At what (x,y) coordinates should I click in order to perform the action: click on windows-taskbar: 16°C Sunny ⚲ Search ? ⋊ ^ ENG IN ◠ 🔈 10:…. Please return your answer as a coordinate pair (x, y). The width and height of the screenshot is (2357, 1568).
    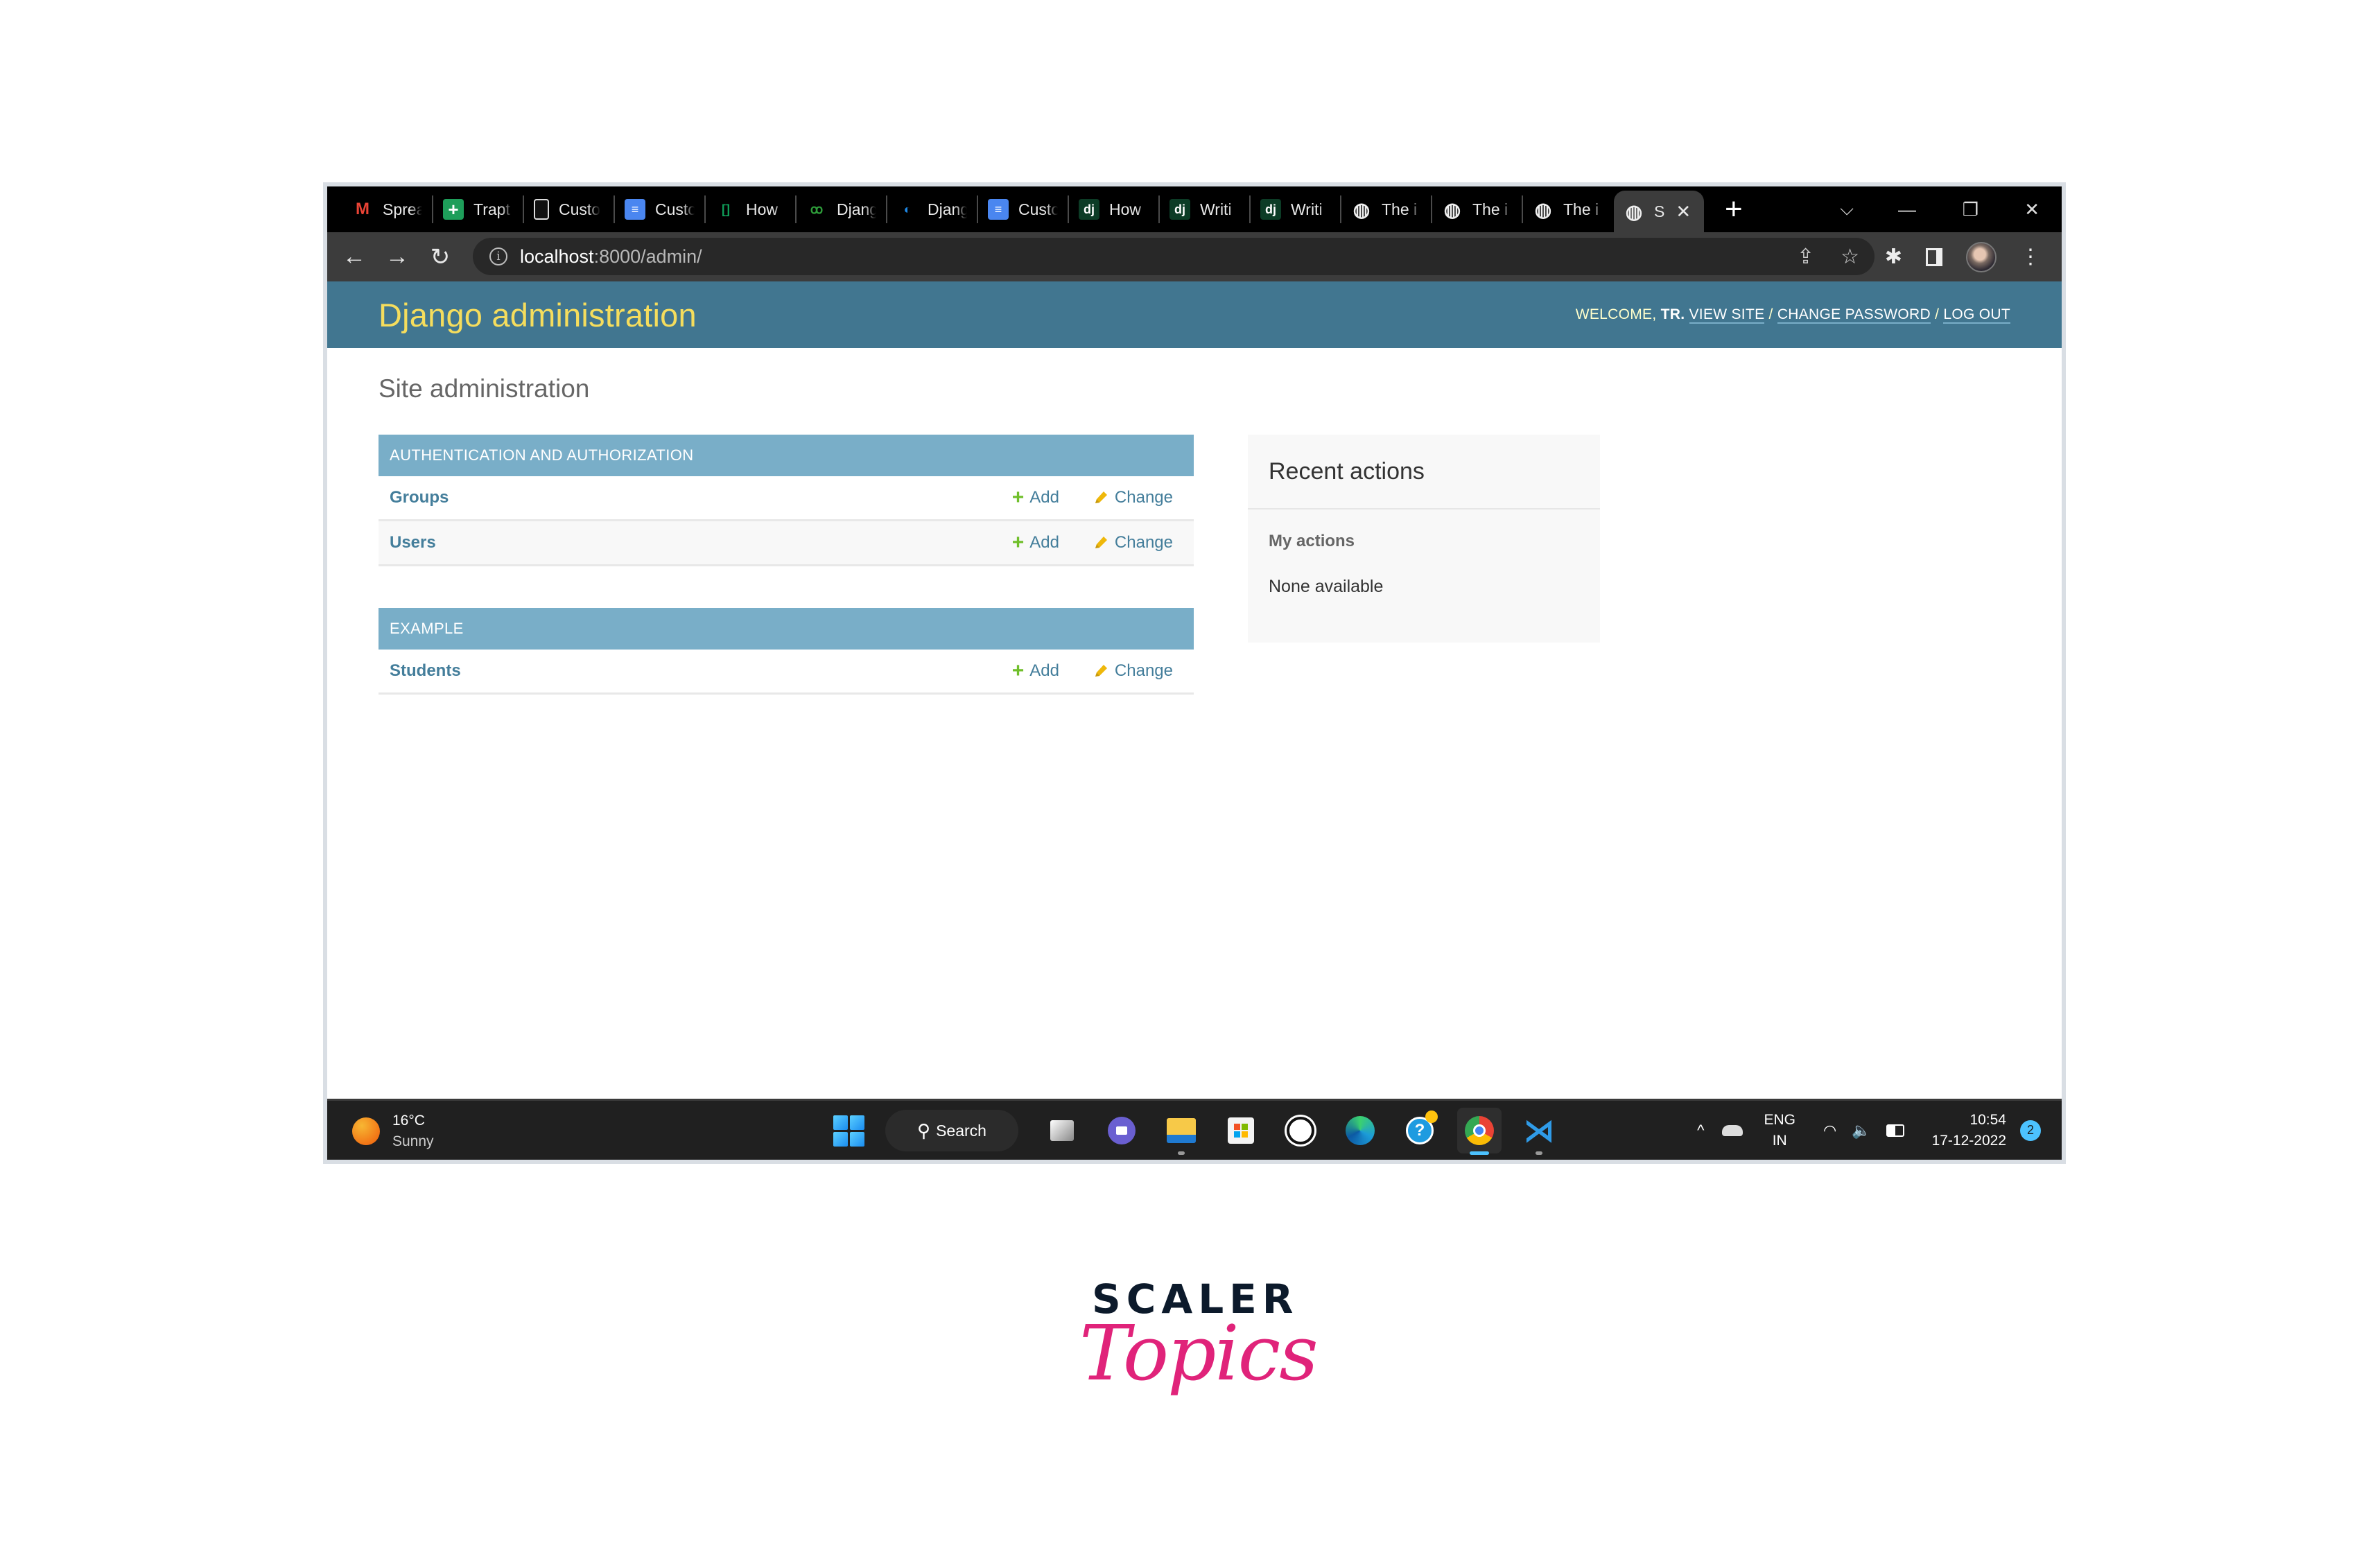
    Looking at the image, I should click on (1195, 1129).